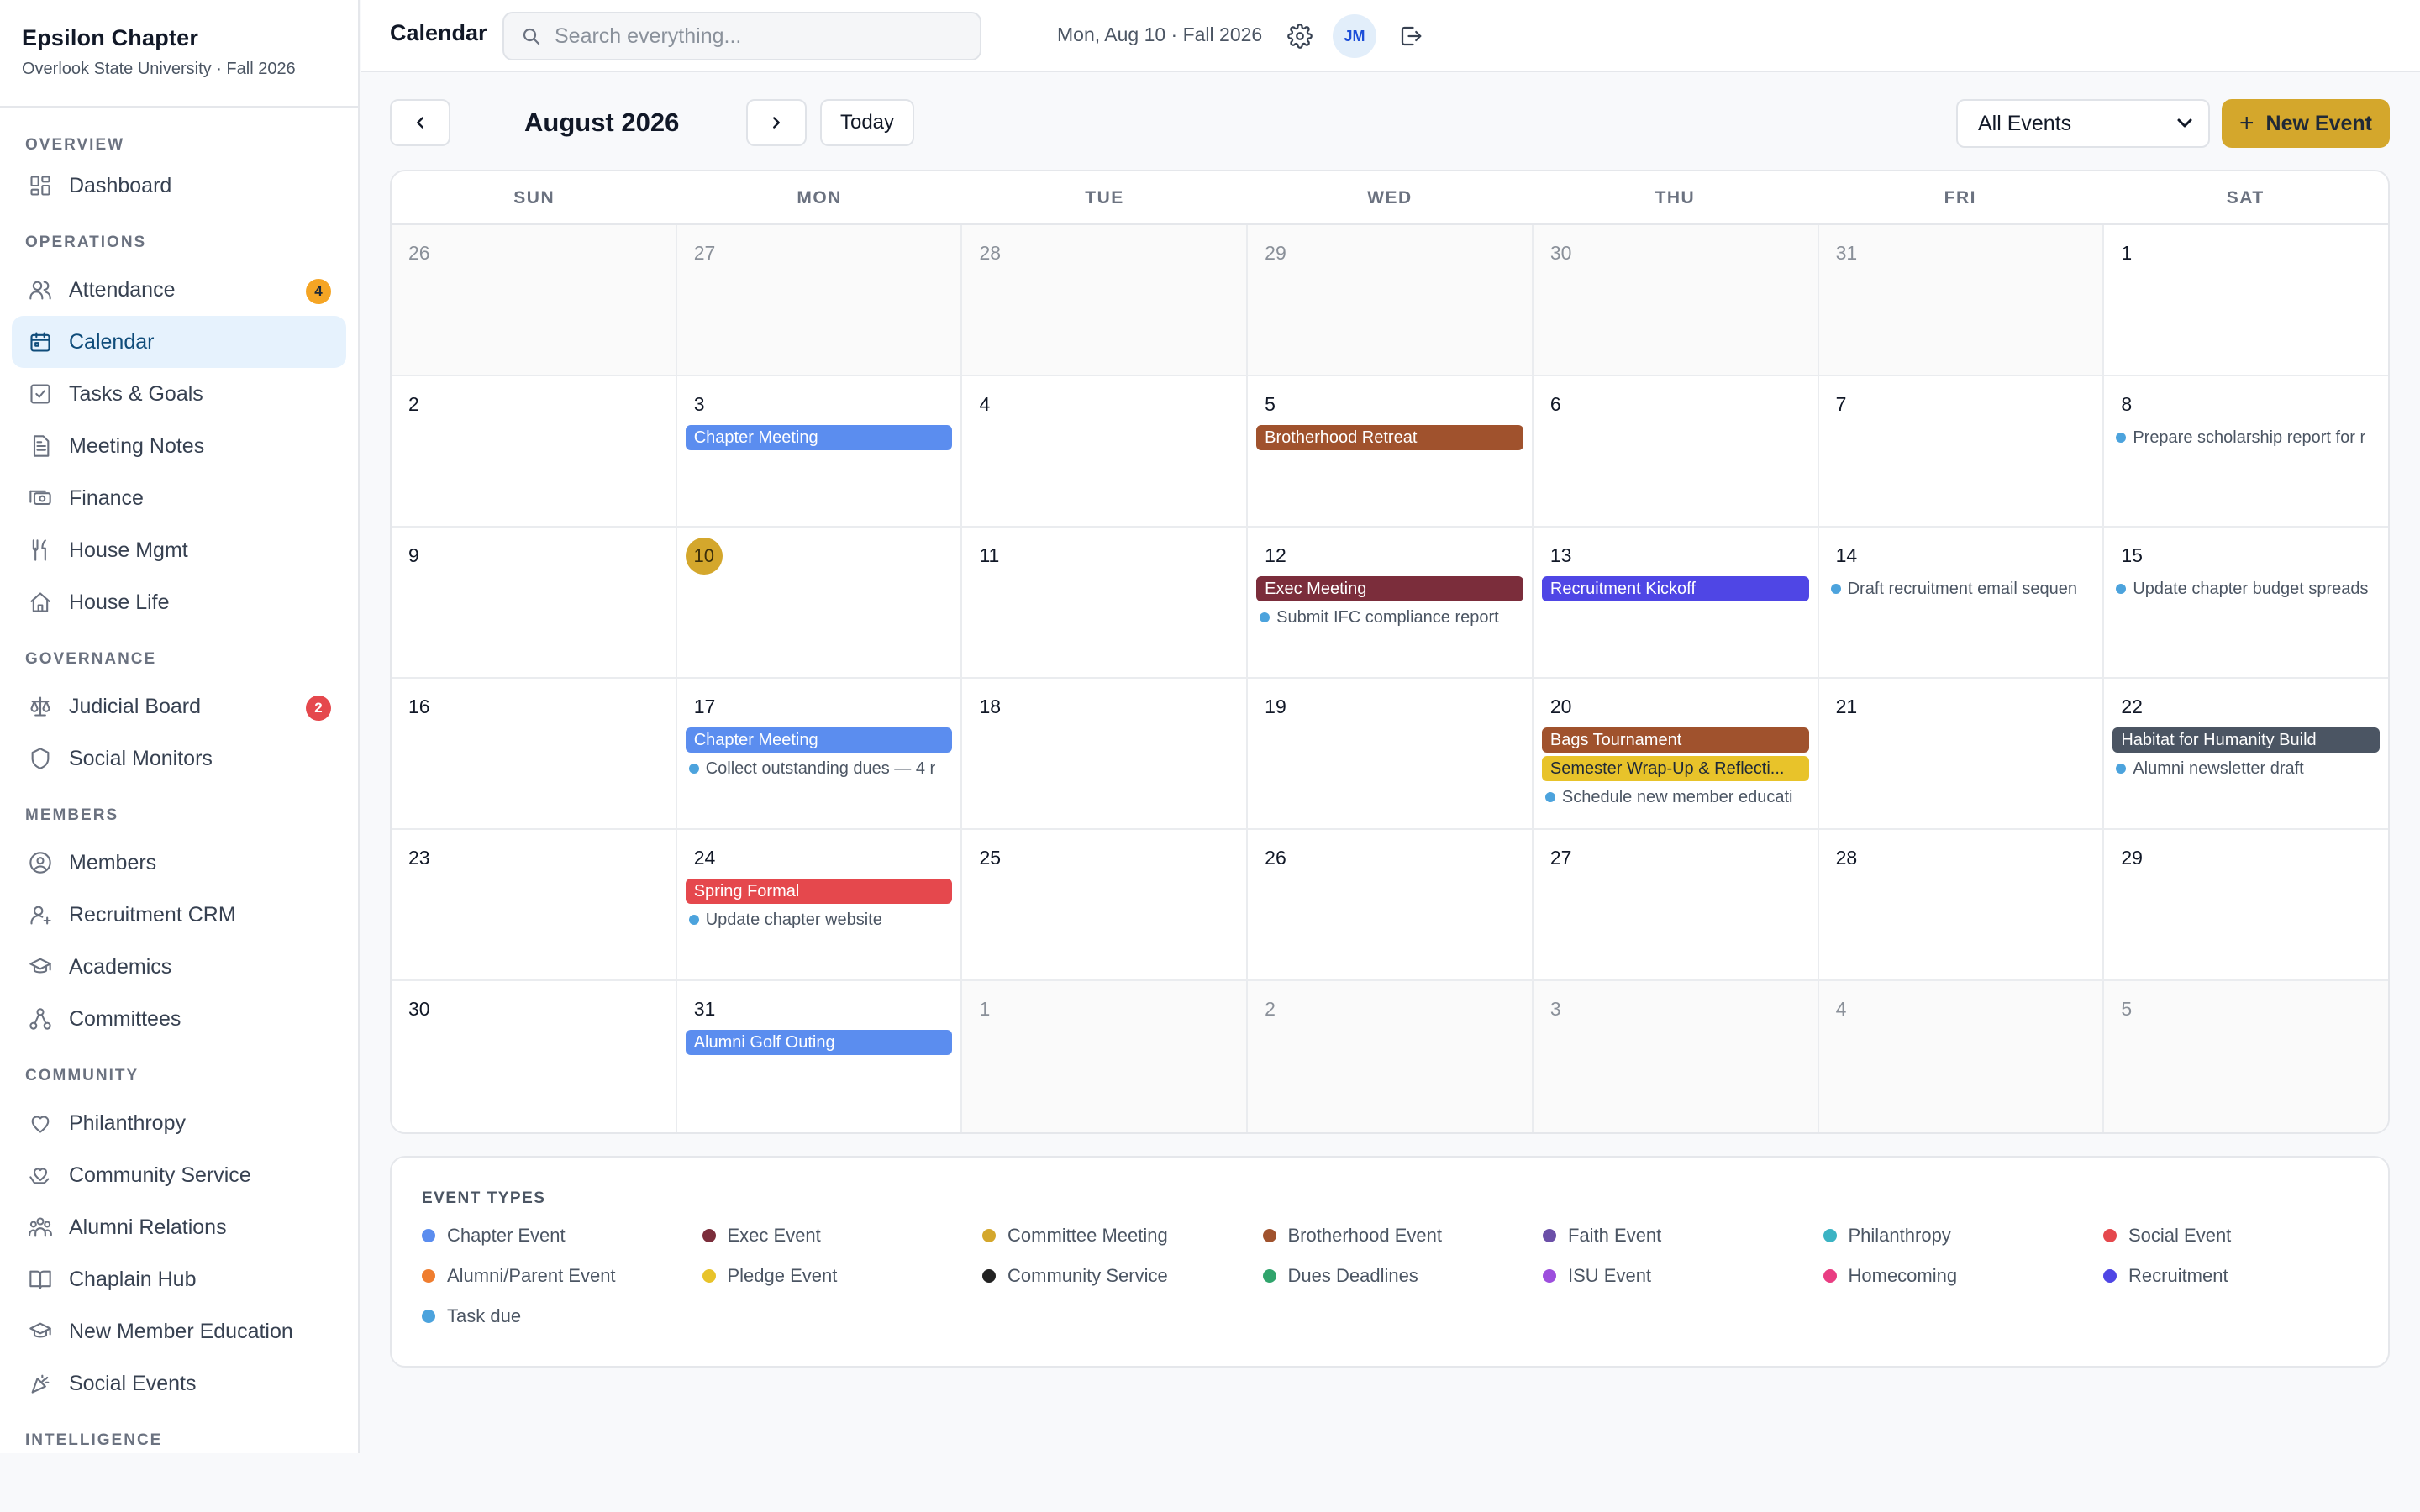 The image size is (2420, 1512). I want to click on graduation-cap-icon, so click(40, 967).